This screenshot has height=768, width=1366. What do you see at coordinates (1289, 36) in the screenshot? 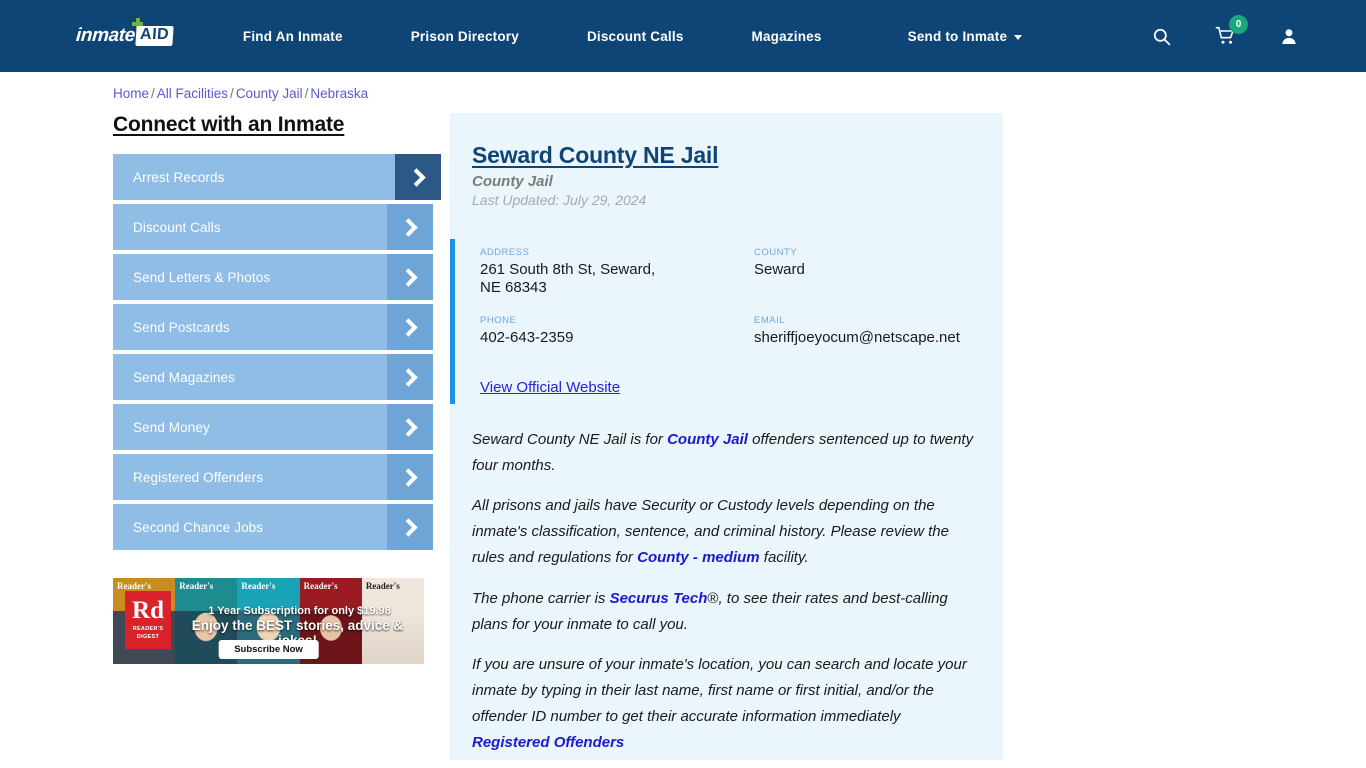
I see `user-account-icon` at bounding box center [1289, 36].